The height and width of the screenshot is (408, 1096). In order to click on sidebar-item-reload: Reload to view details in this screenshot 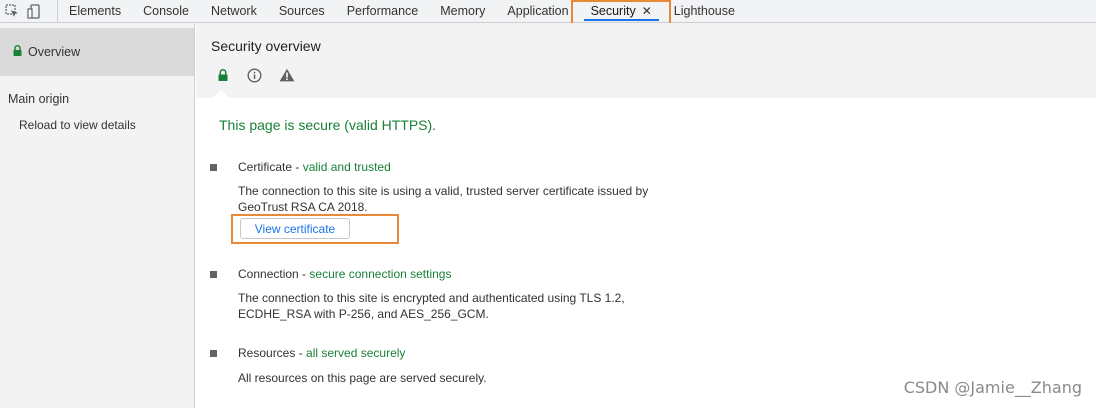, I will do `click(77, 125)`.